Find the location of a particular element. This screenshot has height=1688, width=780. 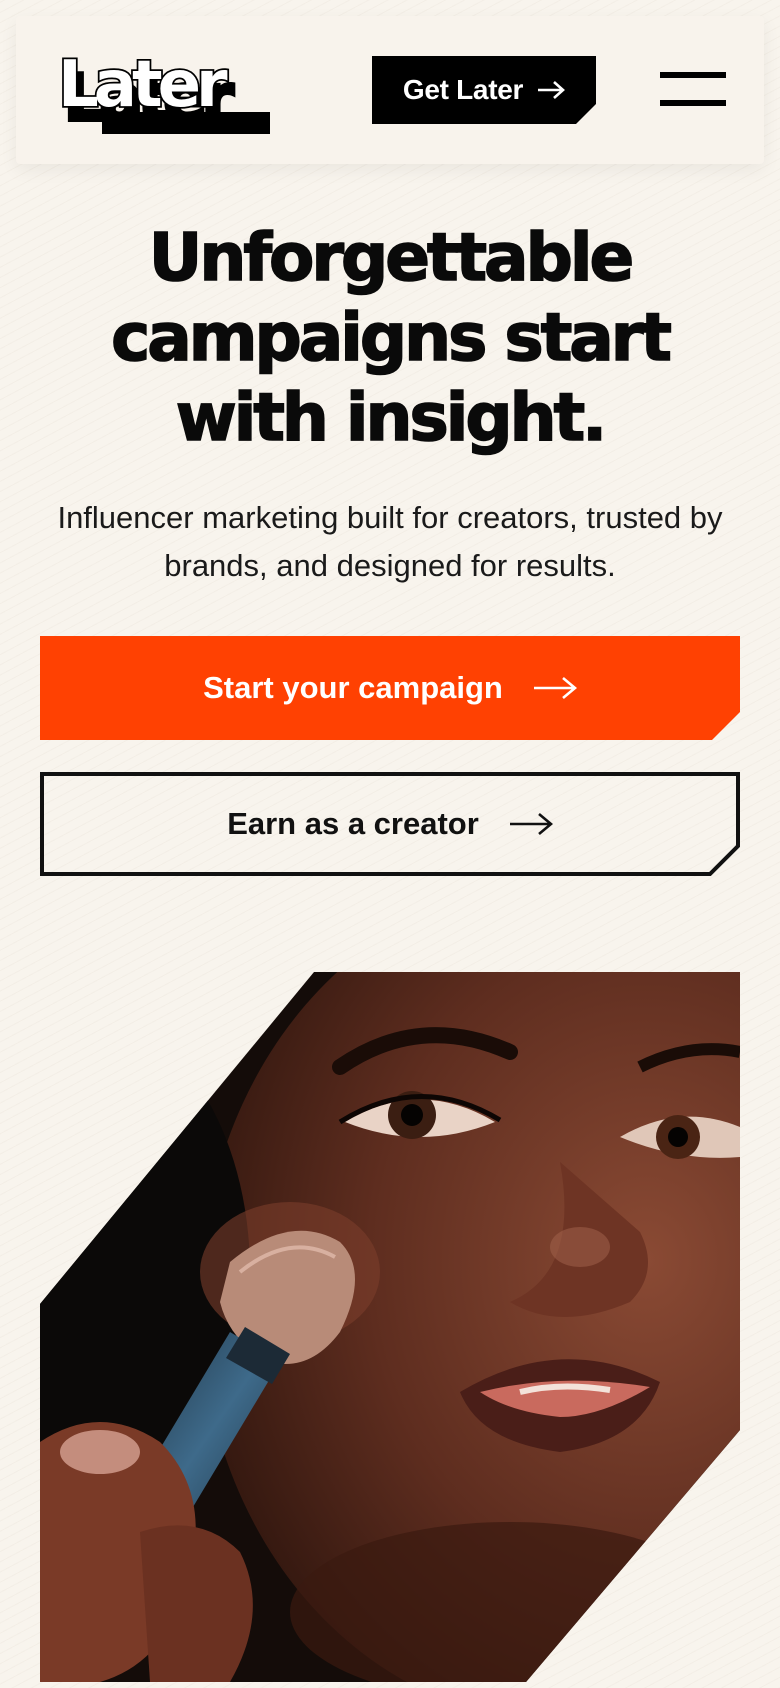

menu-bar-bottom is located at coordinates (693, 103).